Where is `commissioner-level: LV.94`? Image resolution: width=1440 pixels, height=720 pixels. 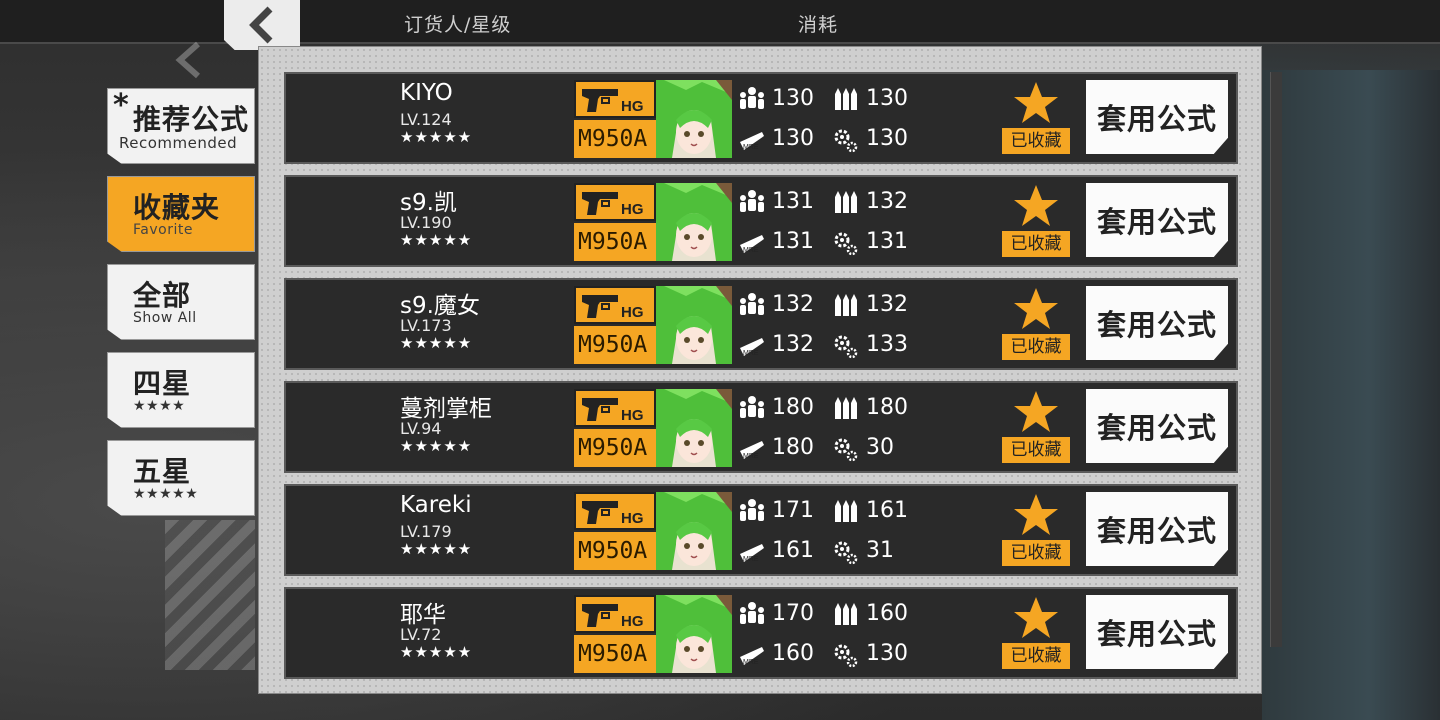
commissioner-level: LV.94 is located at coordinates (421, 428).